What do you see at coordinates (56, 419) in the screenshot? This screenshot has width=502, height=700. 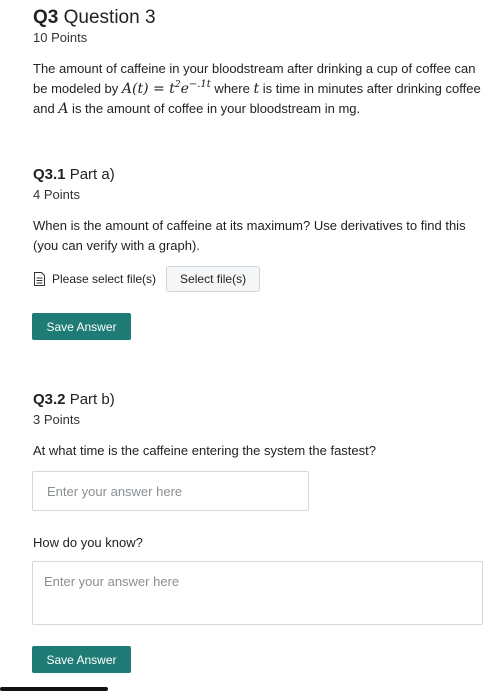 I see `part-b-points: 3 Points` at bounding box center [56, 419].